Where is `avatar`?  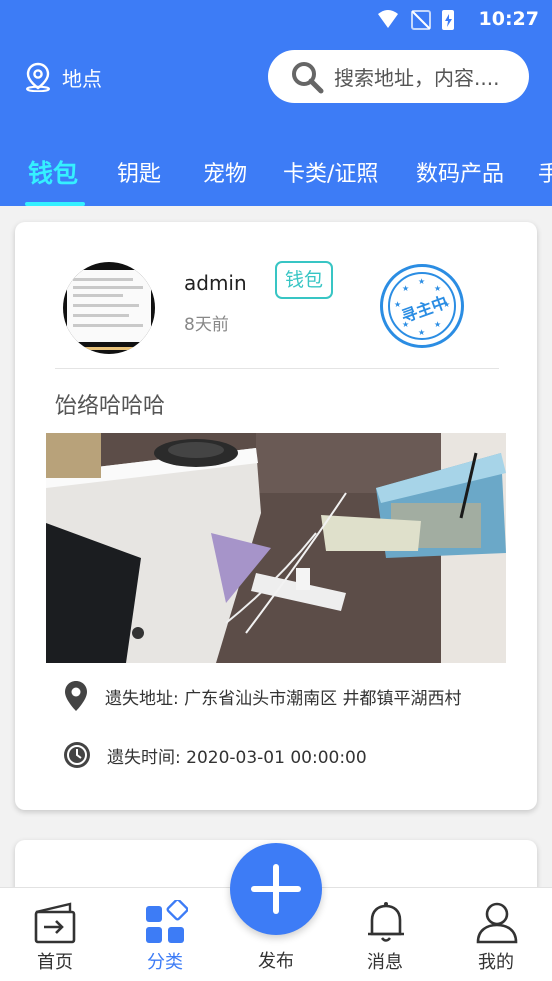 avatar is located at coordinates (109, 308).